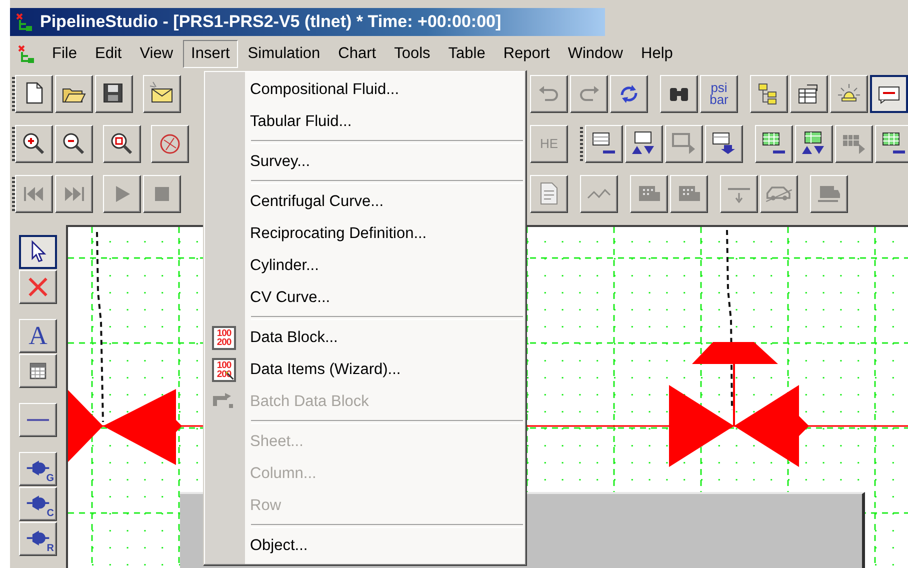 This screenshot has height=568, width=908. I want to click on menu-item: Chart, so click(357, 54).